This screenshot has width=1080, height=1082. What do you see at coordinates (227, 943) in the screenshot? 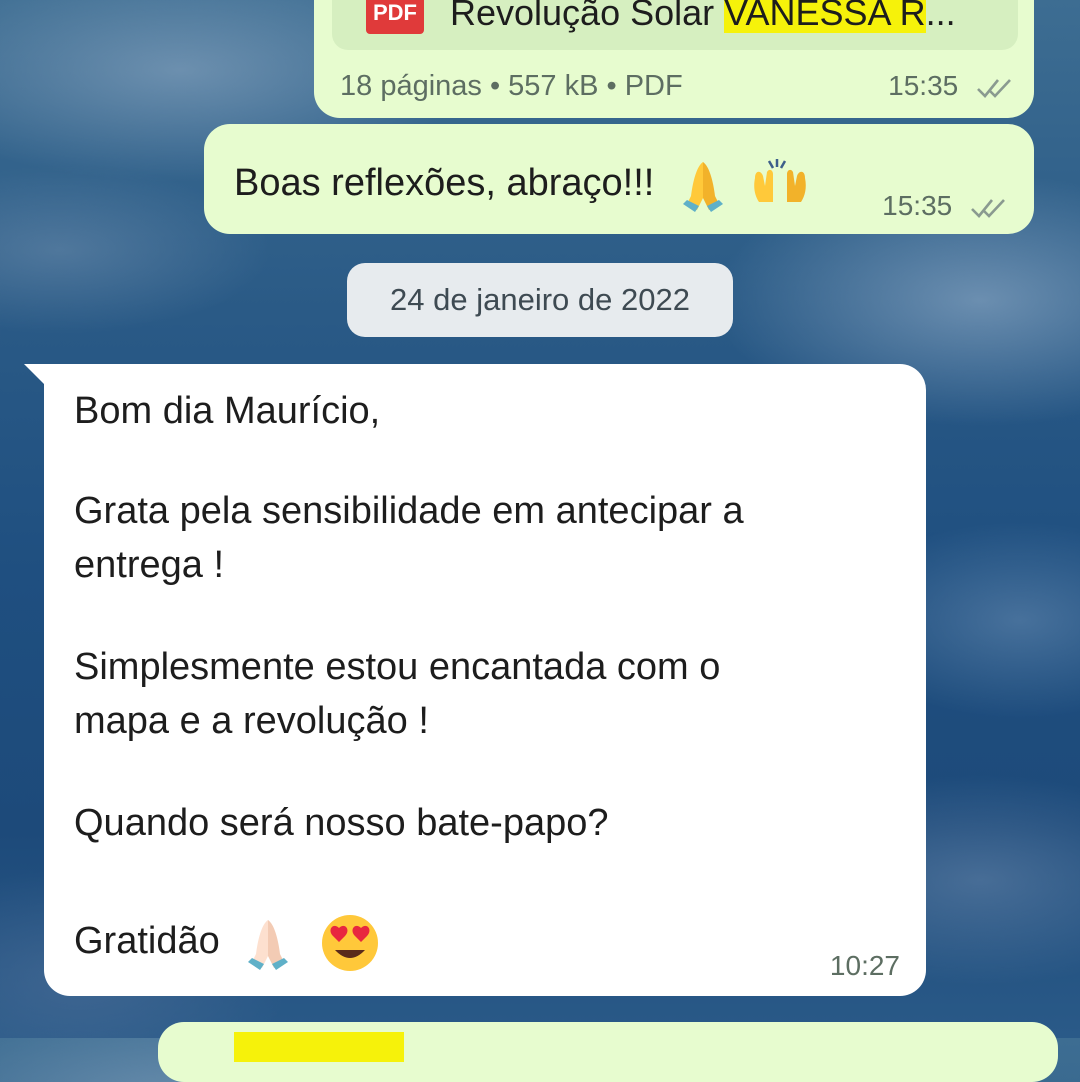
I see `message-line-last: Gratidão` at bounding box center [227, 943].